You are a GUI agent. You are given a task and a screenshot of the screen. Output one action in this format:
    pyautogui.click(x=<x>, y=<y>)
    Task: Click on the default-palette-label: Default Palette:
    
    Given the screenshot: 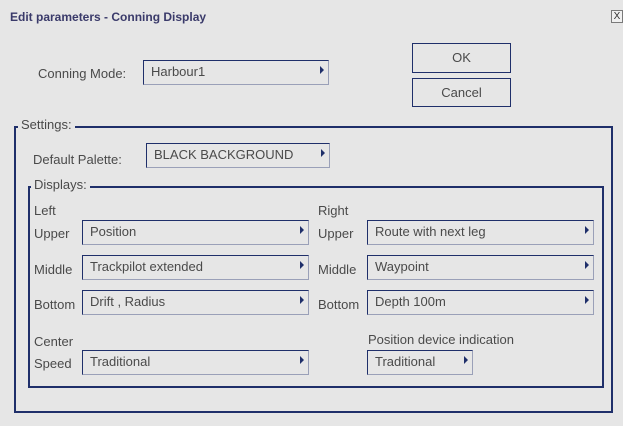 What is the action you would take?
    pyautogui.click(x=77, y=159)
    